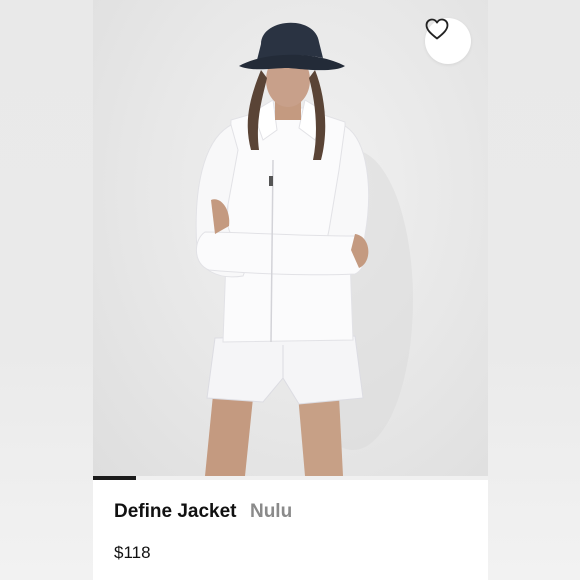 The image size is (580, 580). Describe the element at coordinates (132, 552) in the screenshot. I see `product-price: $118` at that location.